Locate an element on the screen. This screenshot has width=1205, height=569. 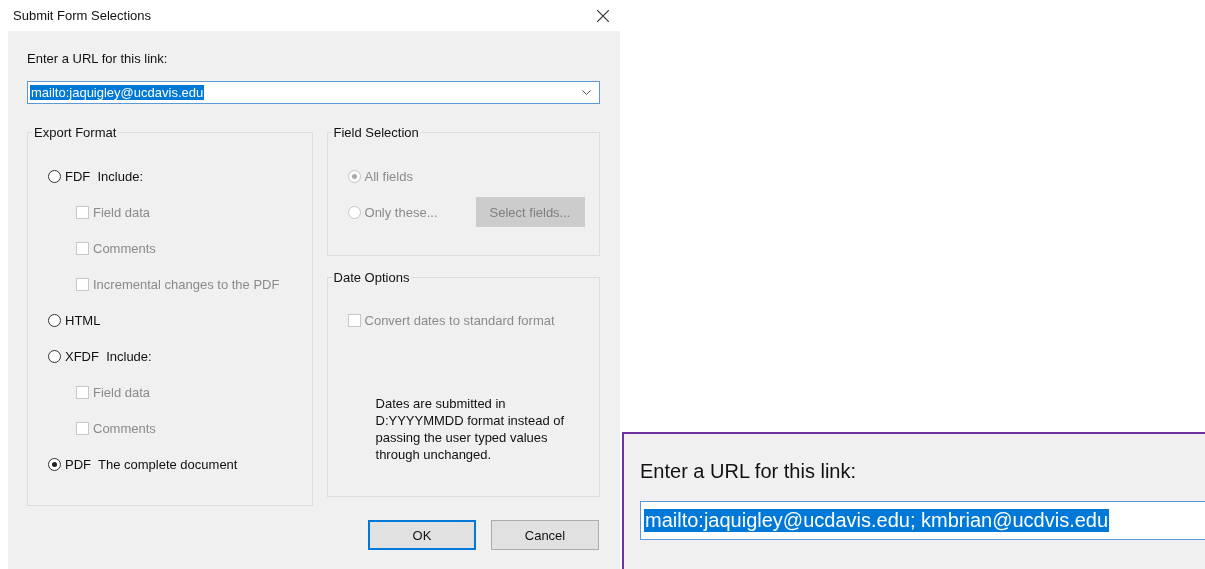
url-combo-box: mailto:jaquigley@ucdavis.edu is located at coordinates (313, 92).